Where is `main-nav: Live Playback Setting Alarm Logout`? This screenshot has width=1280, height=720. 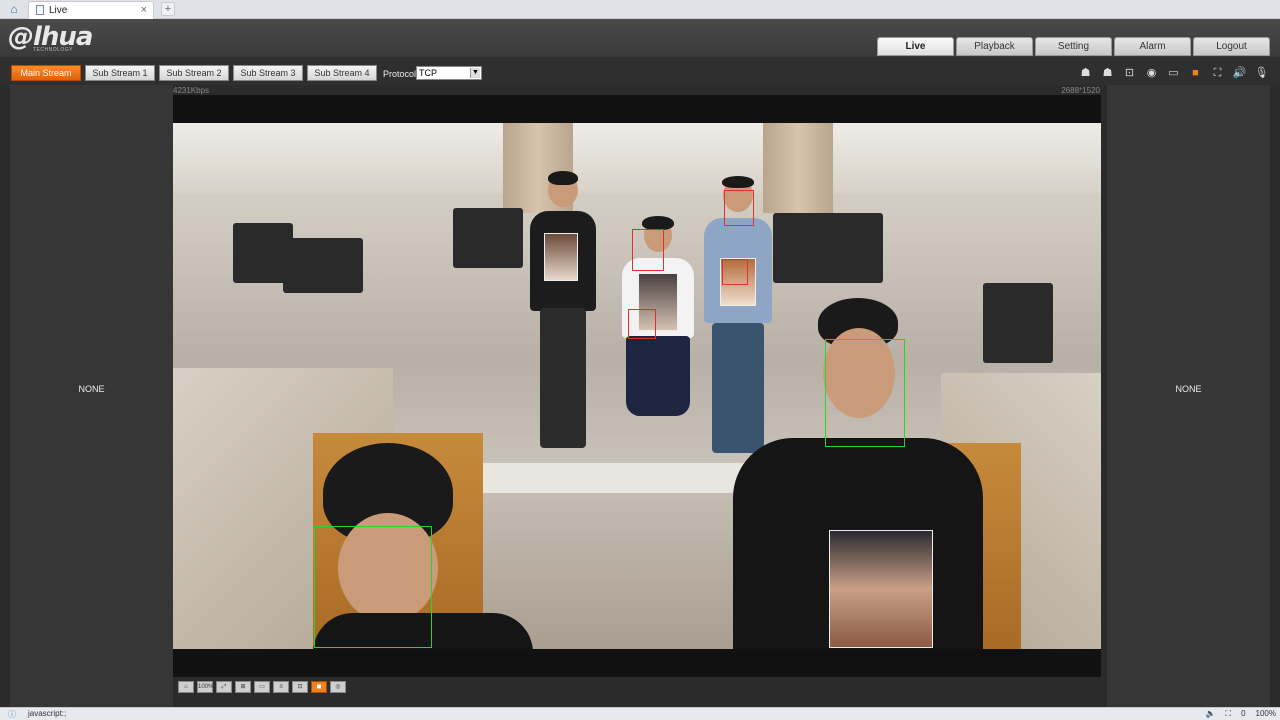 main-nav: Live Playback Setting Alarm Logout is located at coordinates (1073, 46).